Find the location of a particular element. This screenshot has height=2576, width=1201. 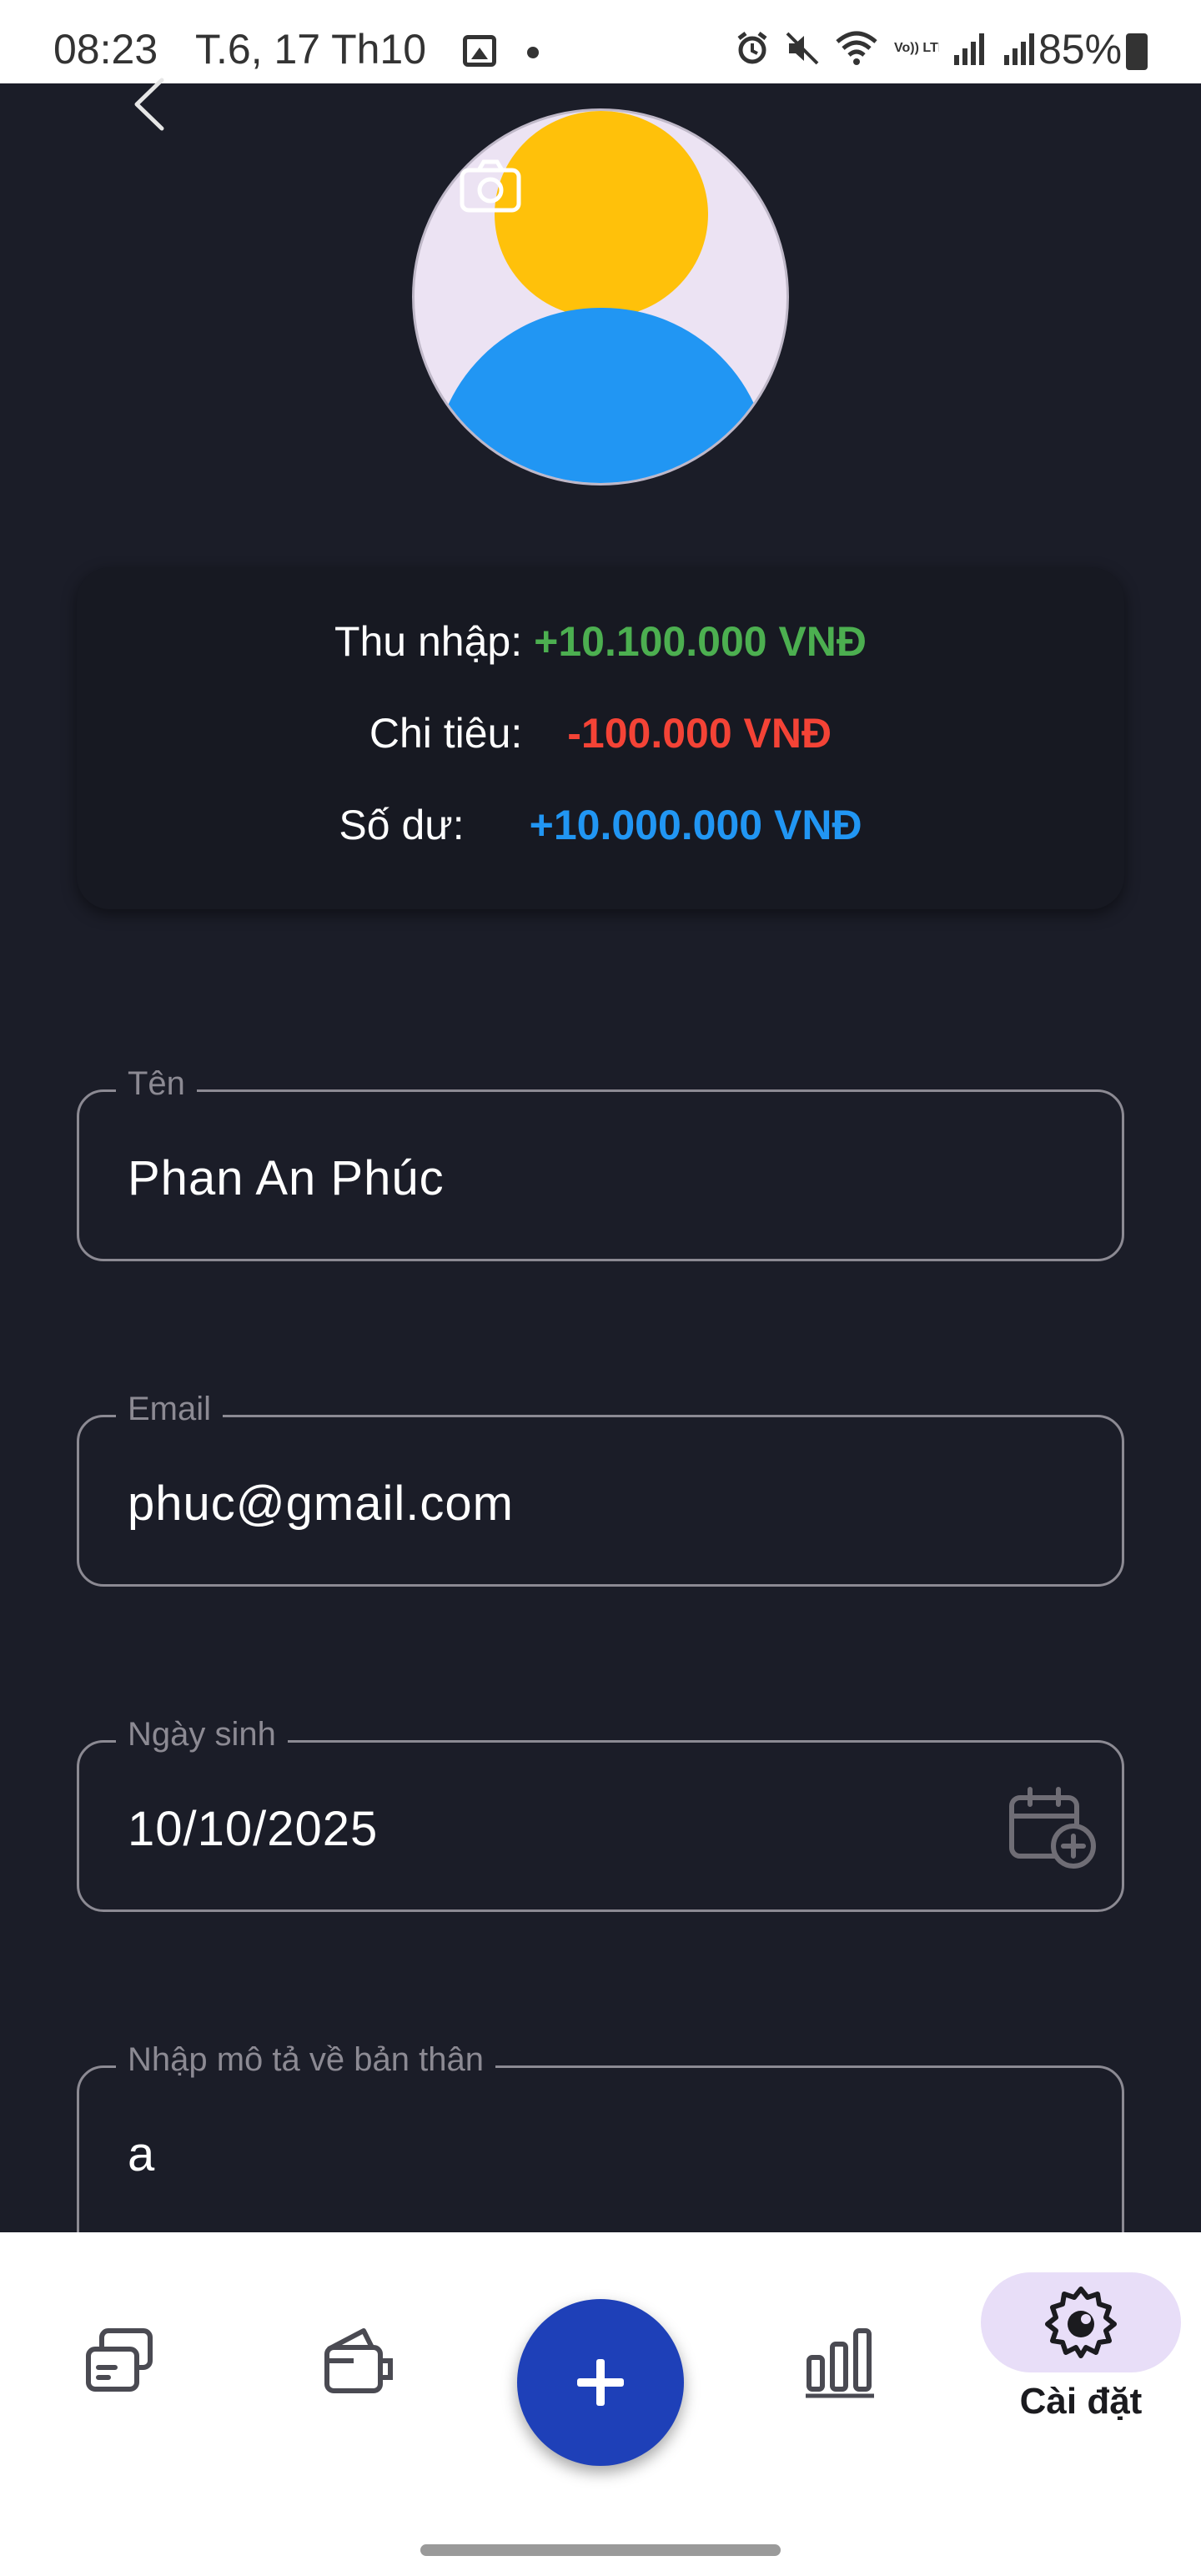

lte-icon: Vo)) LTE1 is located at coordinates (917, 48).